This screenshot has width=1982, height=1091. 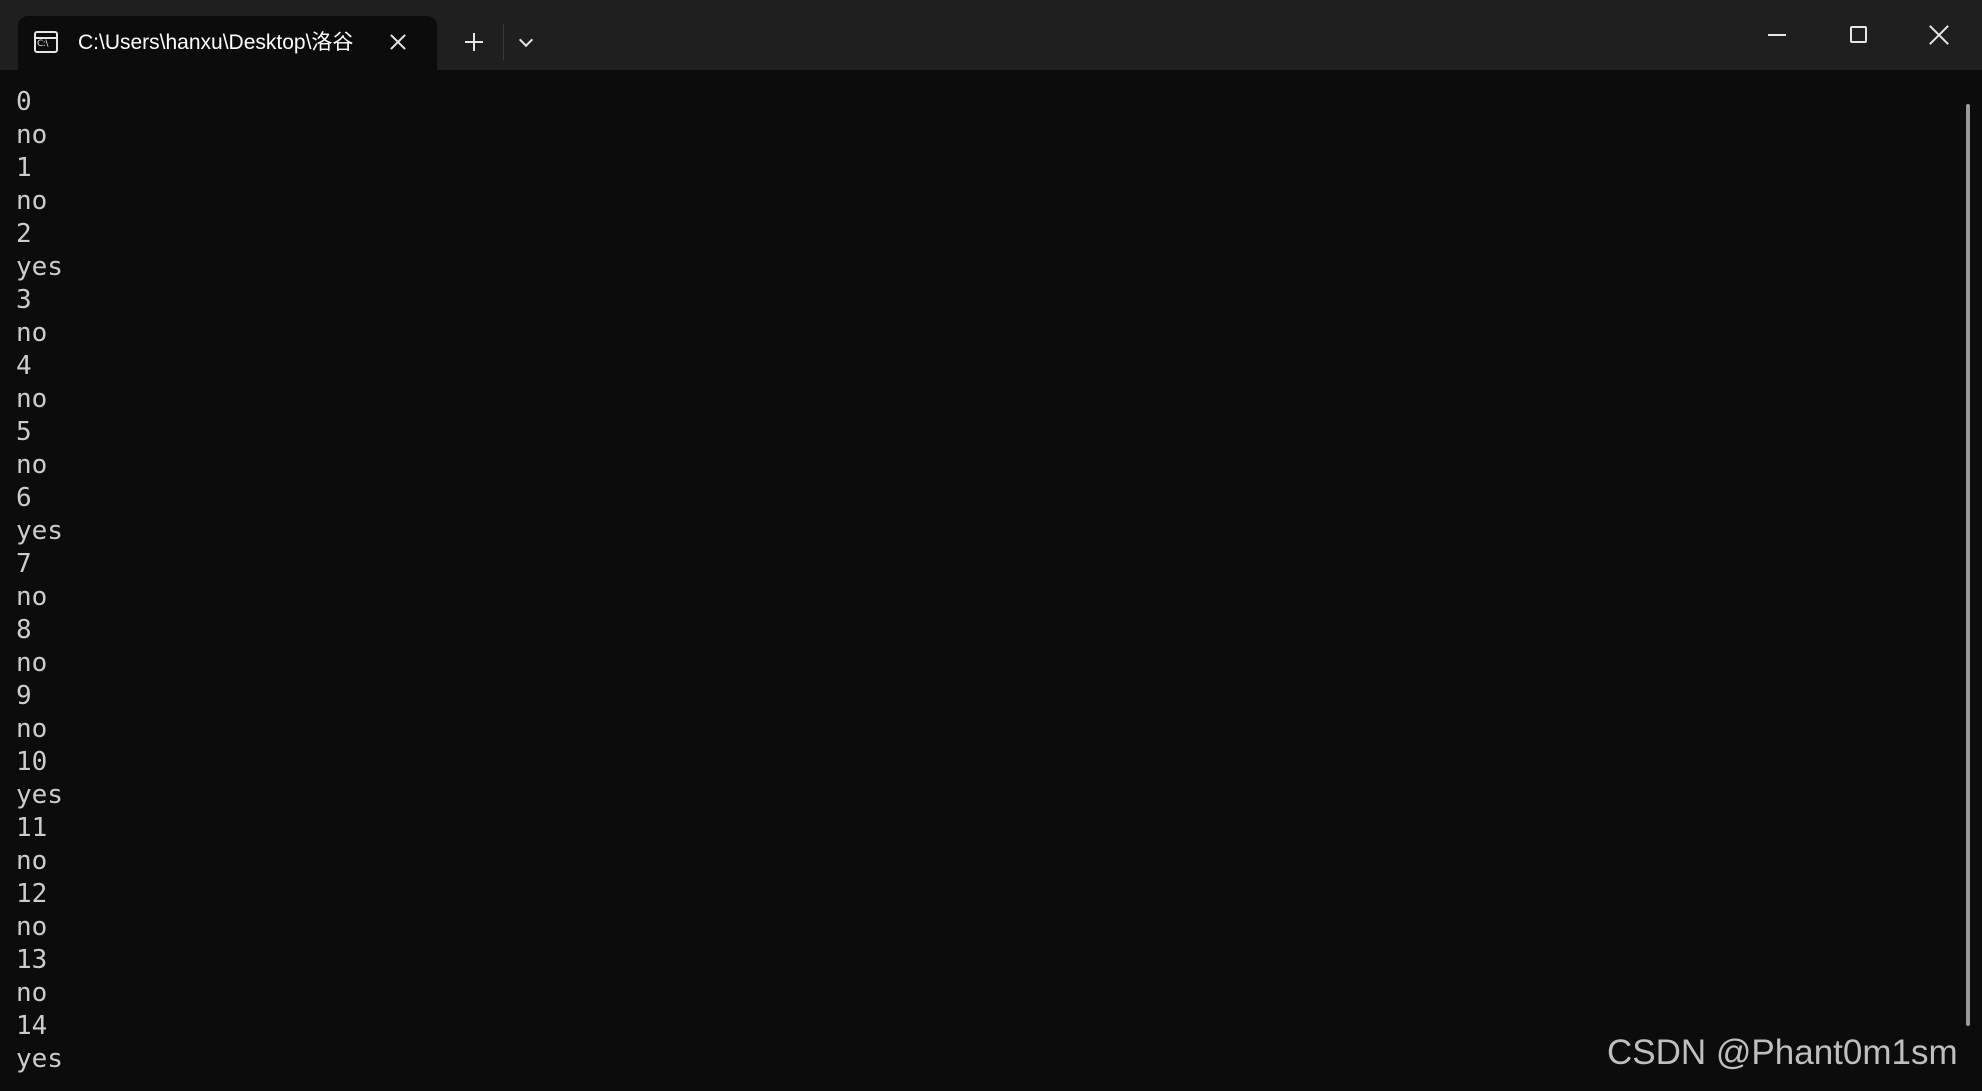 What do you see at coordinates (1938, 35) in the screenshot?
I see `window-close-button` at bounding box center [1938, 35].